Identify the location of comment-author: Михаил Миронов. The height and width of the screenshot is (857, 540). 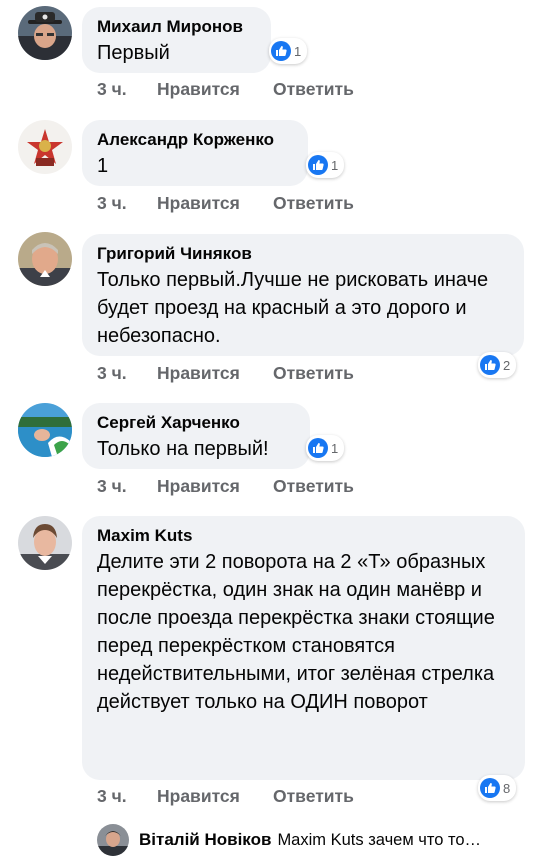
(176, 27).